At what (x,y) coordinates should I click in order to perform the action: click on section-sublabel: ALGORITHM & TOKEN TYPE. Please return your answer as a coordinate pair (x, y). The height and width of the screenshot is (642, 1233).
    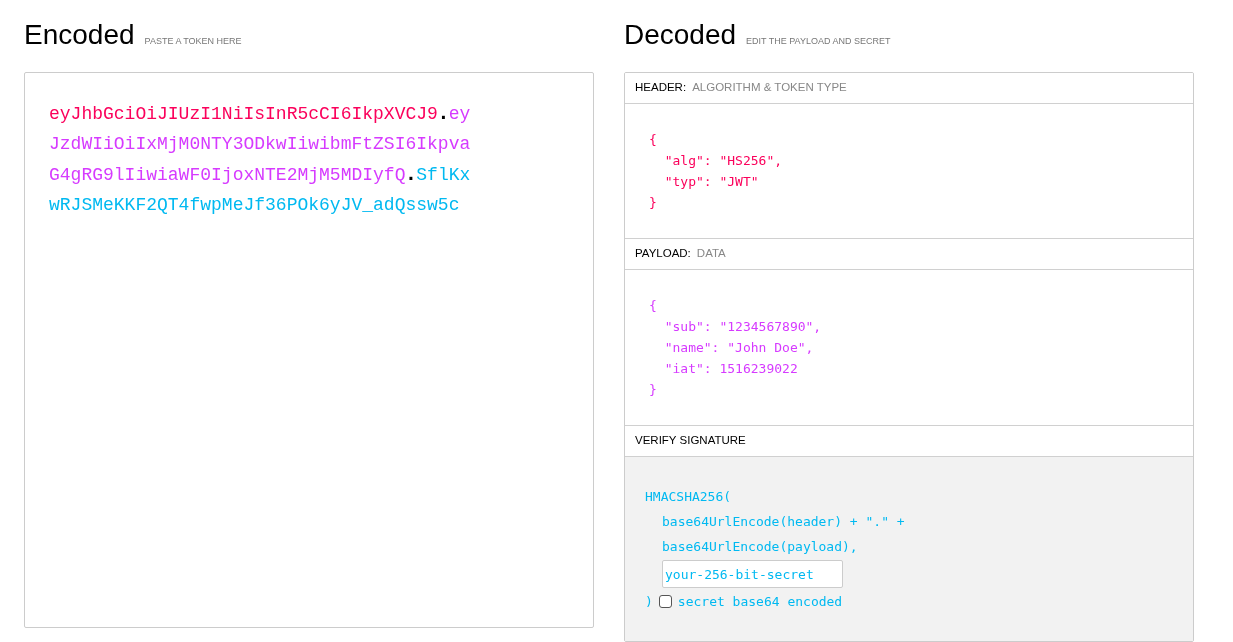
    Looking at the image, I should click on (769, 88).